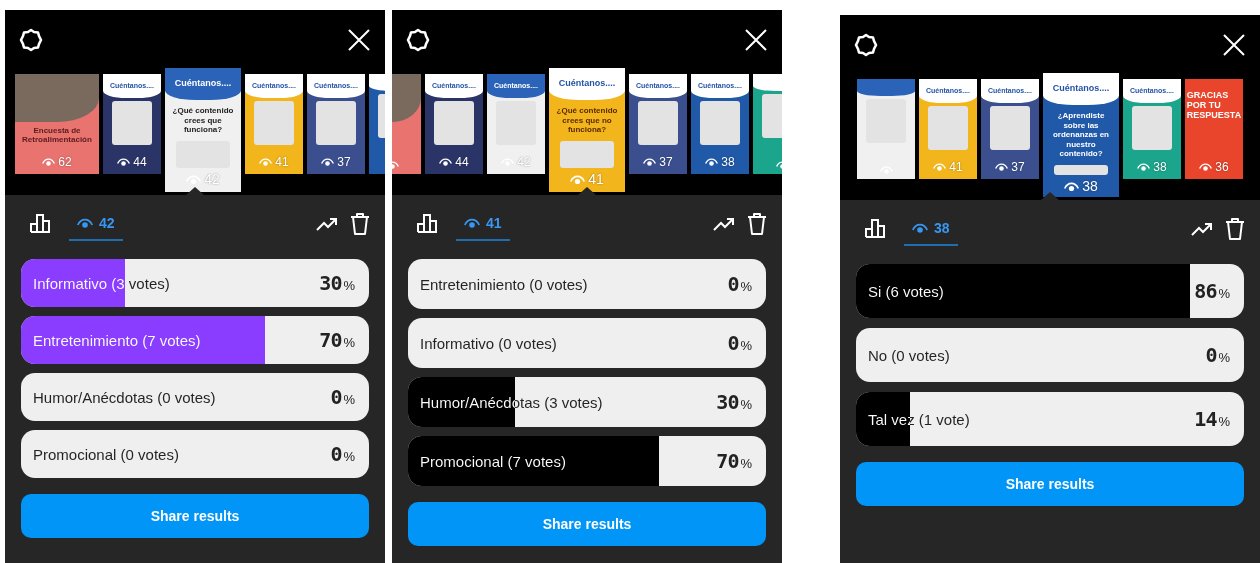 This screenshot has height=563, width=1260. I want to click on story-thumbnail: Encuesta de Retroalimentación 62, so click(57, 124).